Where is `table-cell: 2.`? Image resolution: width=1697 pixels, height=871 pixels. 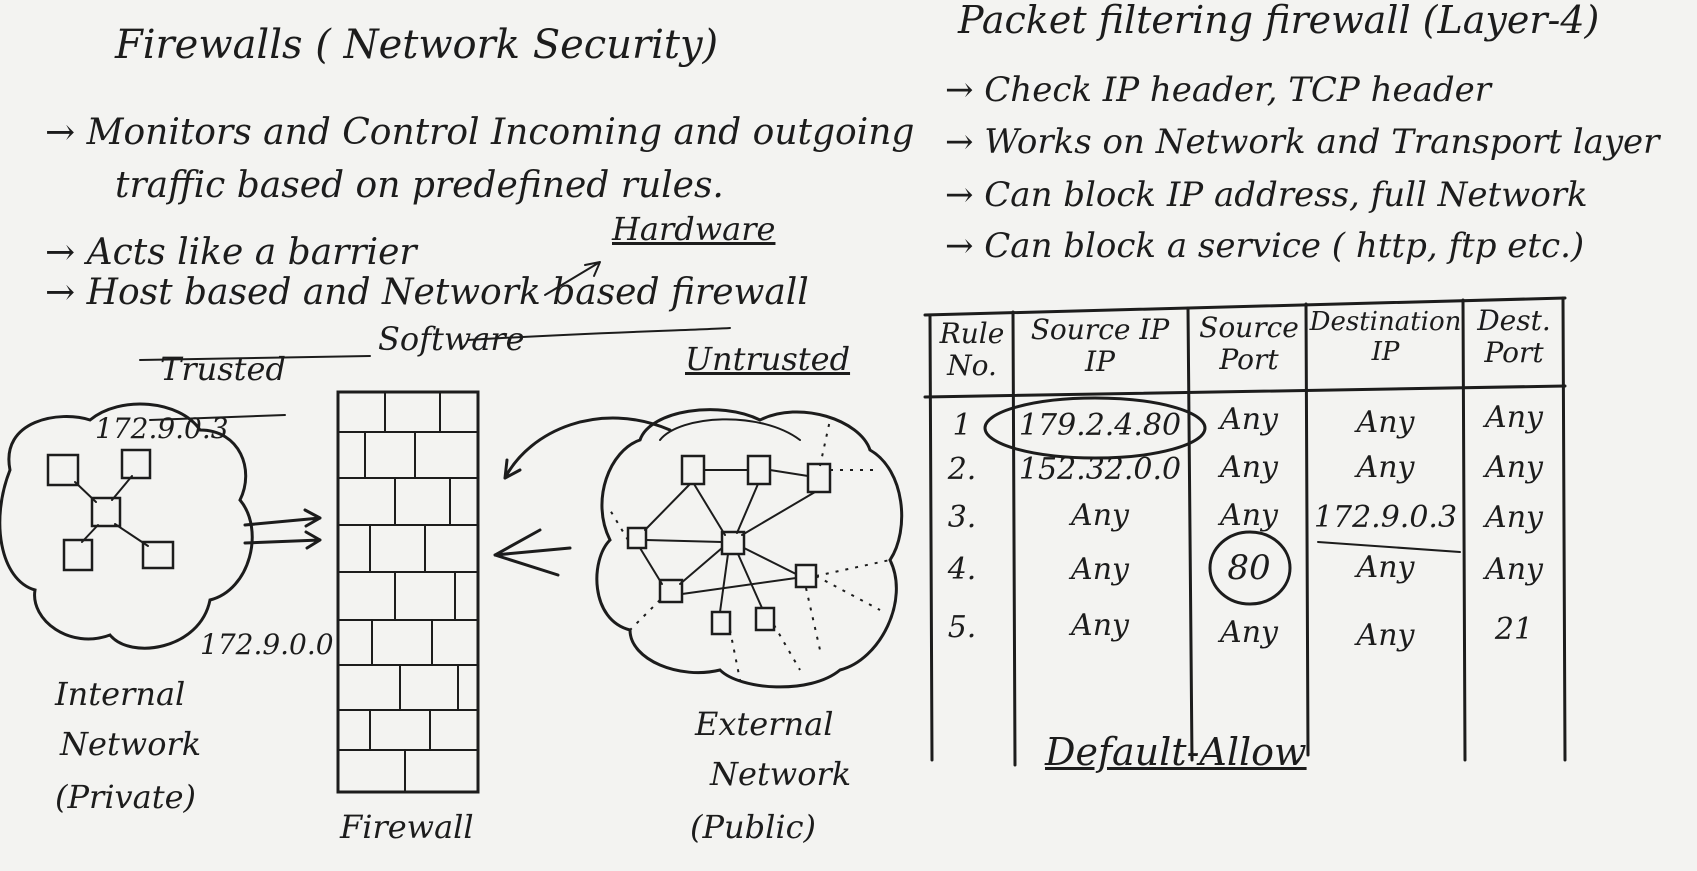 table-cell: 2. is located at coordinates (962, 469).